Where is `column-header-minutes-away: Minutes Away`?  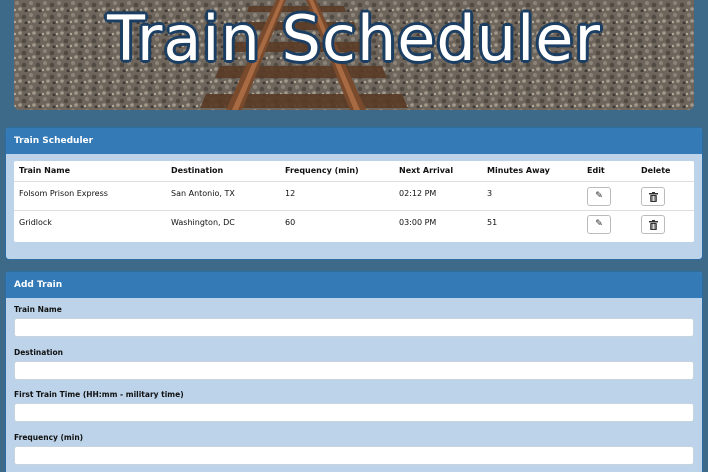 column-header-minutes-away: Minutes Away is located at coordinates (518, 170).